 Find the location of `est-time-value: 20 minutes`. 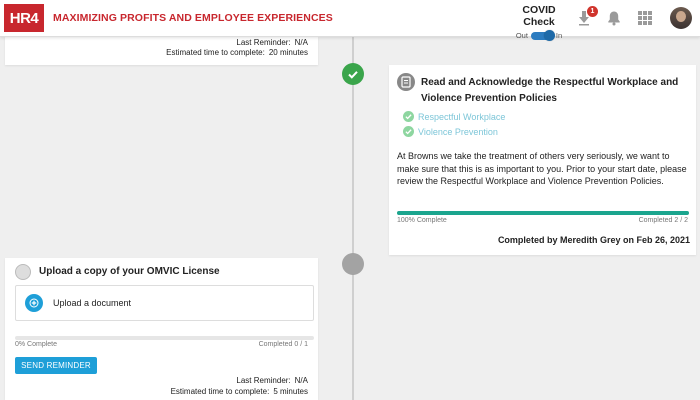

est-time-value: 20 minutes is located at coordinates (288, 52).